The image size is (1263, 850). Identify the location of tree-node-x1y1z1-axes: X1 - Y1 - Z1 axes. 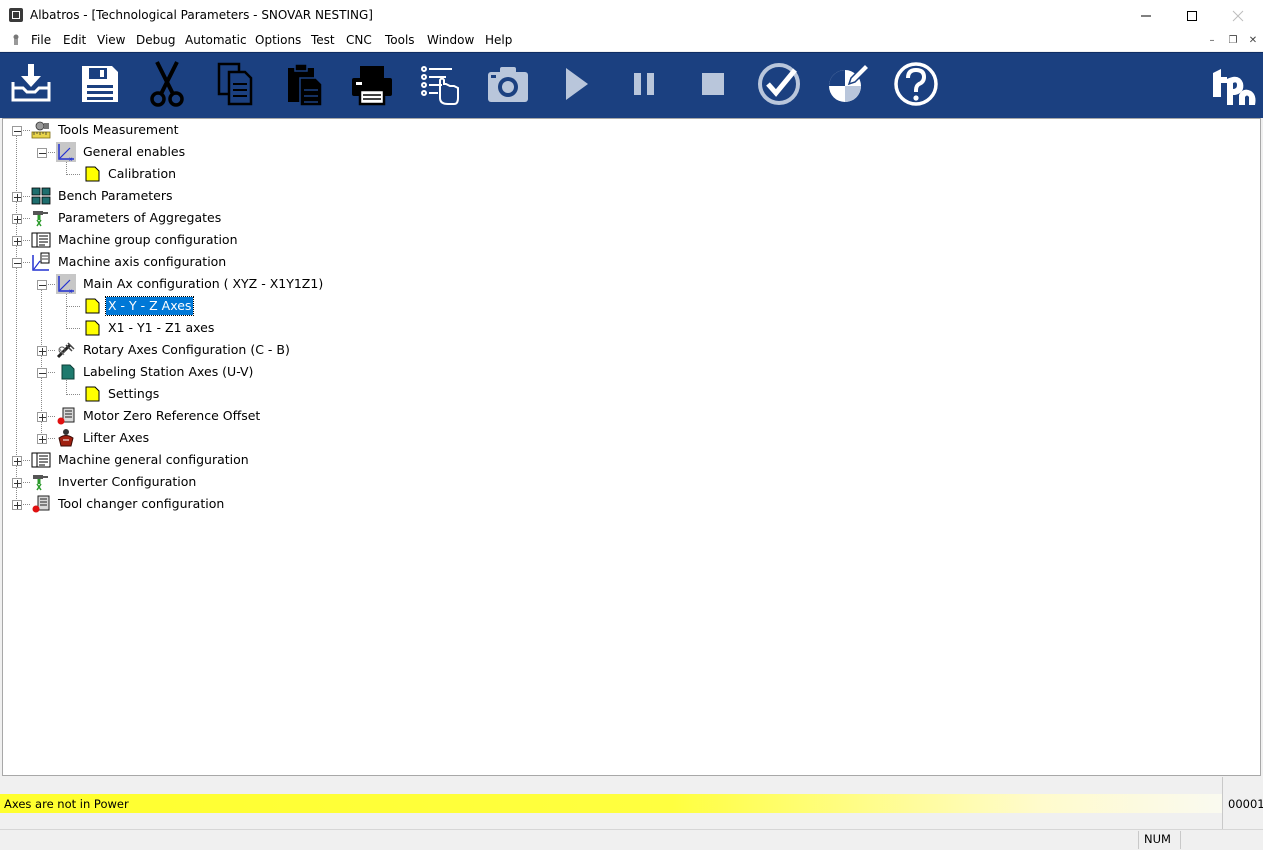
(161, 328).